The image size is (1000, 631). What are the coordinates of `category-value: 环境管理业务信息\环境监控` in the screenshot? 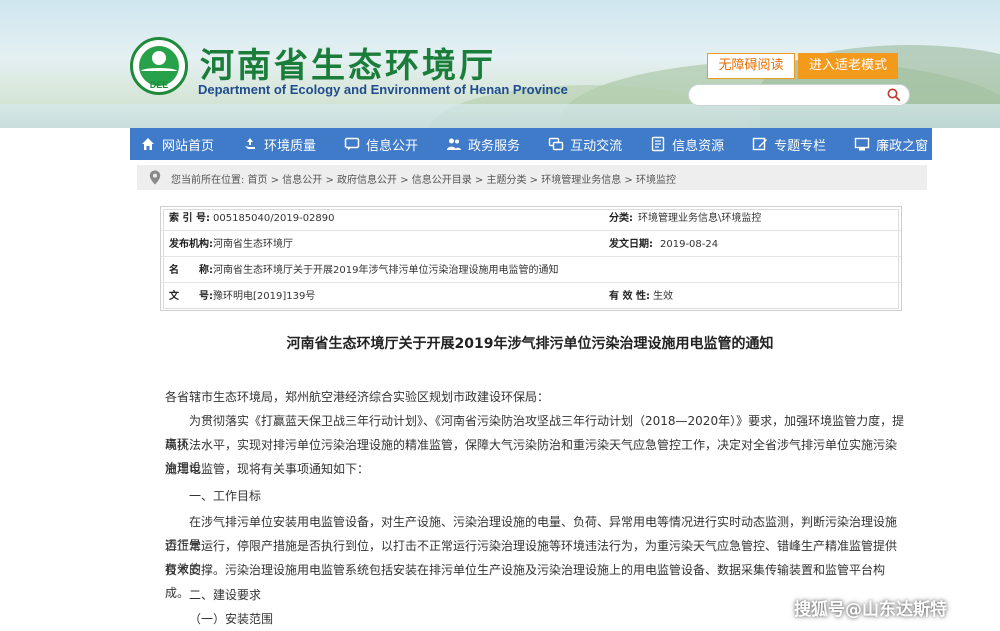 It's located at (700, 218).